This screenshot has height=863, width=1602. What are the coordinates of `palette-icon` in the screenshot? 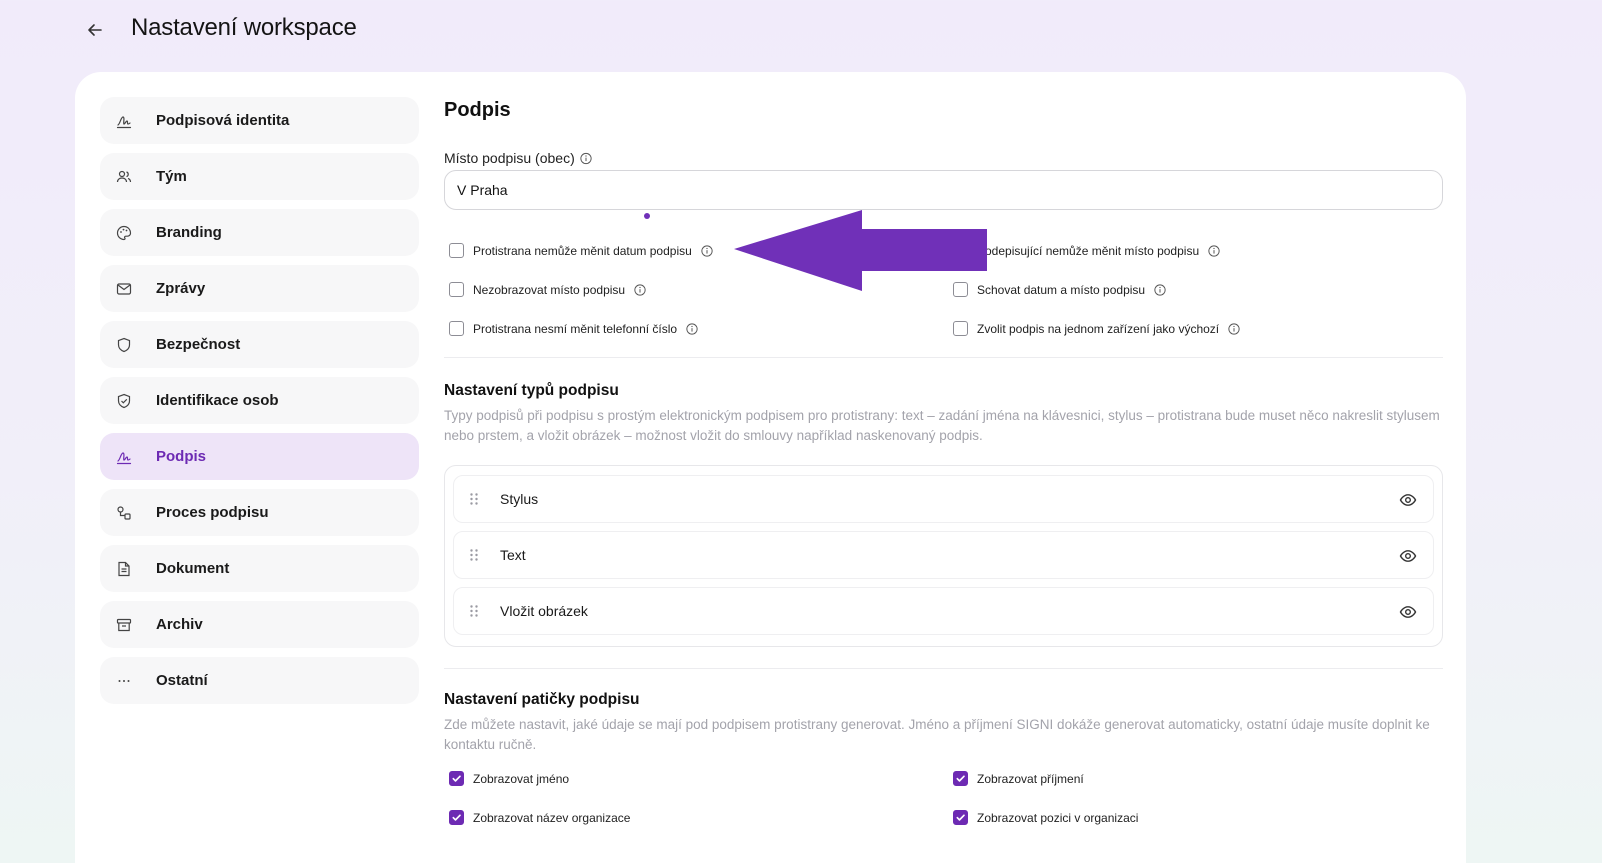 It's located at (124, 233).